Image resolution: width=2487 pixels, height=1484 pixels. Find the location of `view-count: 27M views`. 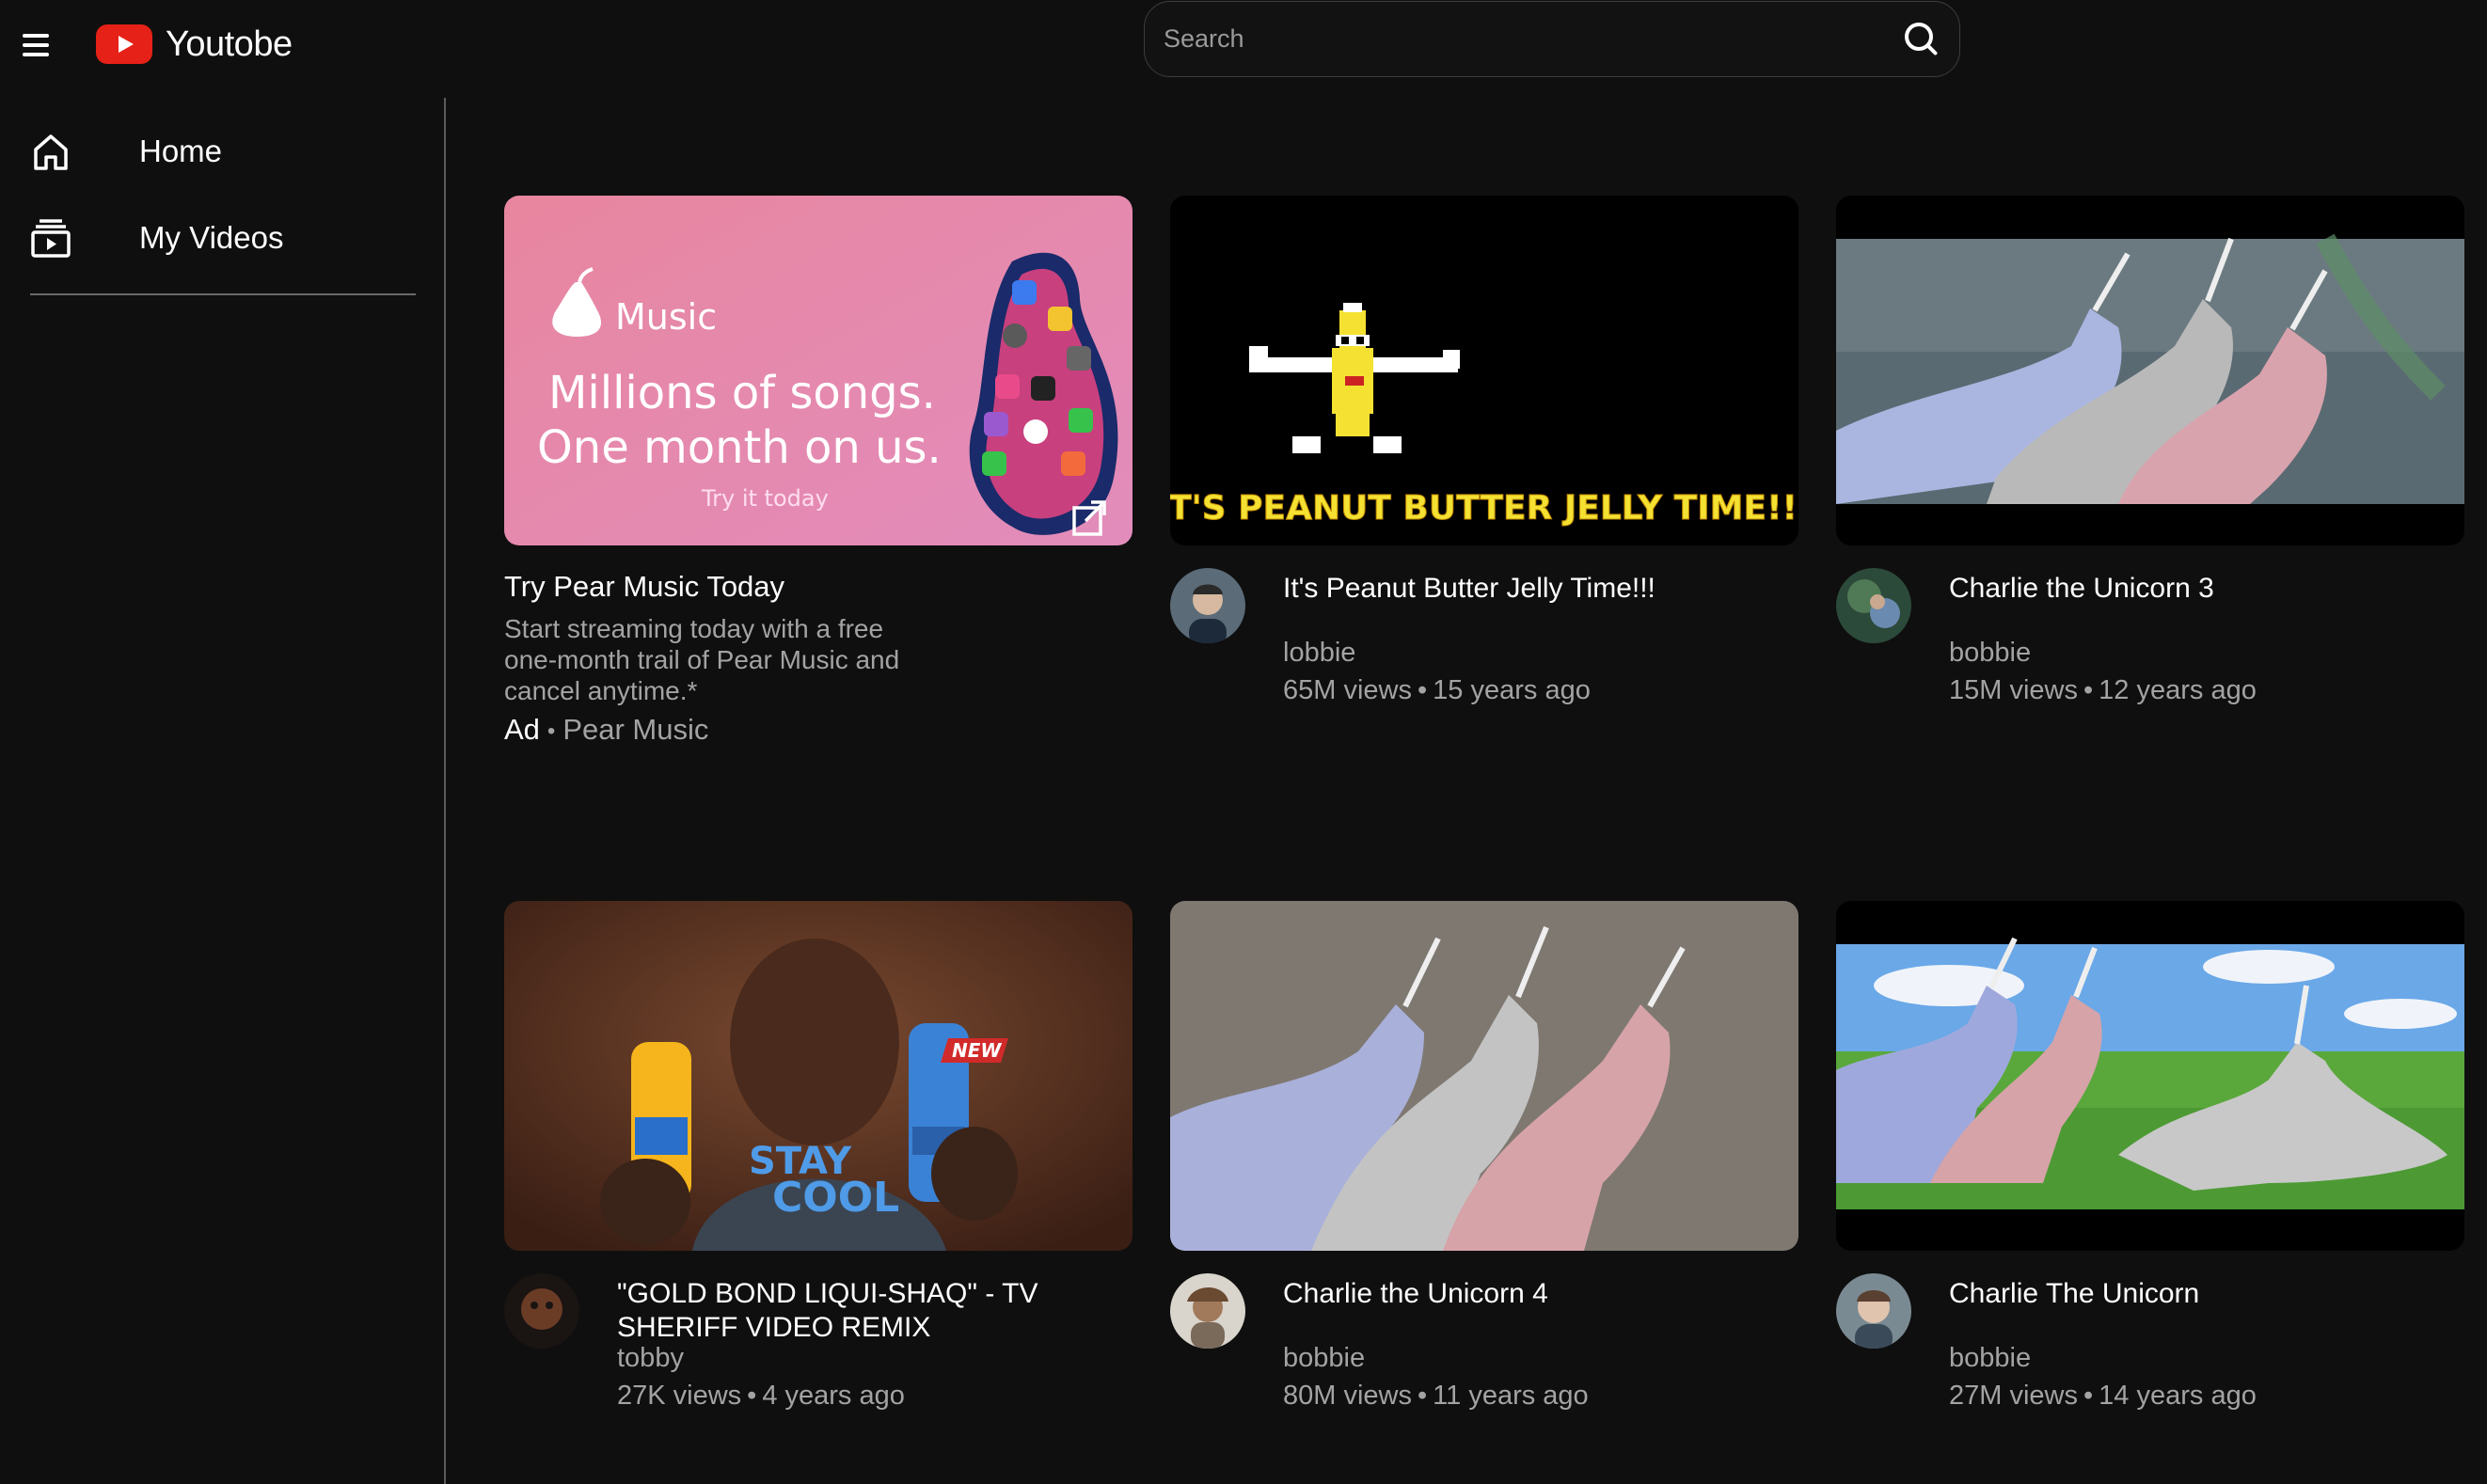

view-count: 27M views is located at coordinates (2013, 1396).